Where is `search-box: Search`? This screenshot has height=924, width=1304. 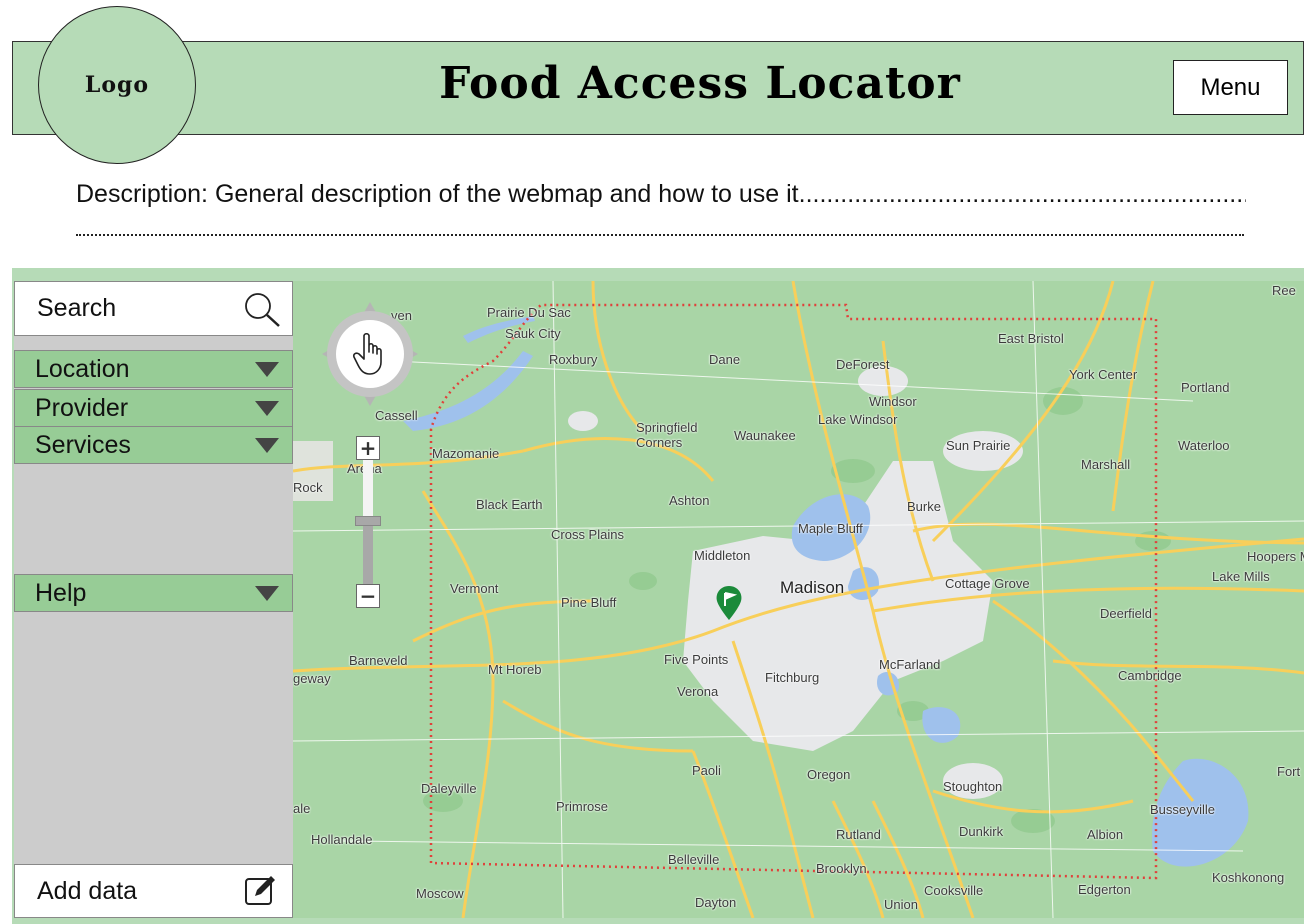
search-box: Search is located at coordinates (153, 308).